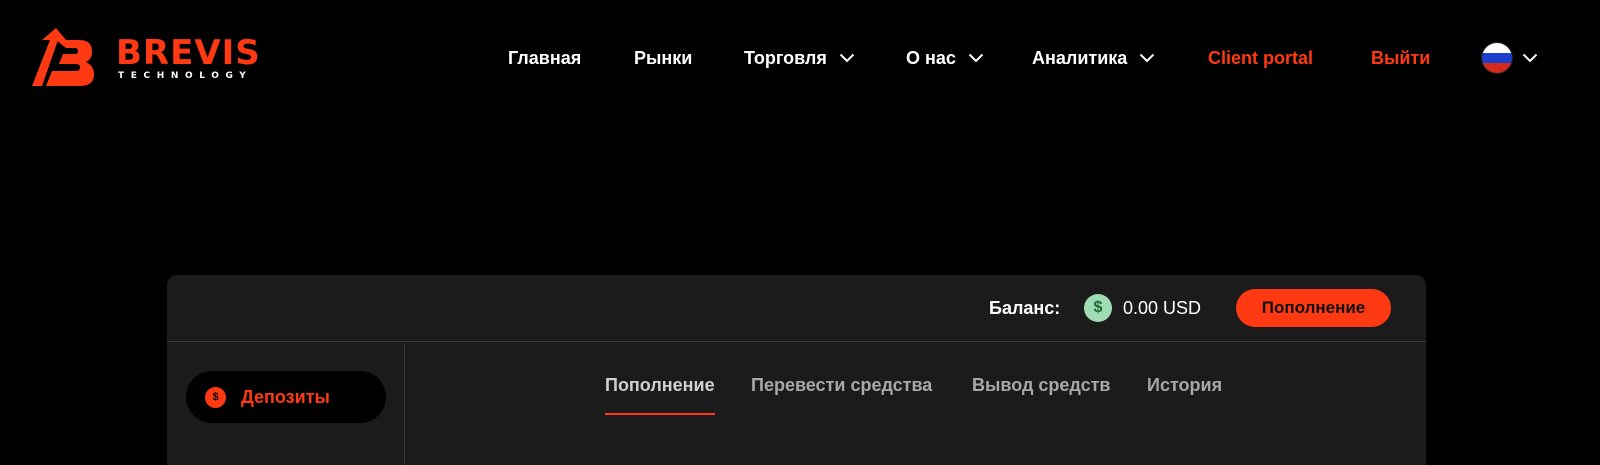  I want to click on balance-label: Баланс:, so click(1025, 308).